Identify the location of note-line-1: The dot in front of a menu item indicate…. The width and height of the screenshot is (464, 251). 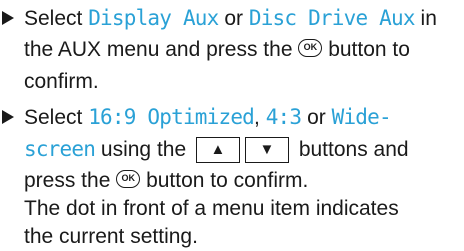
(211, 209).